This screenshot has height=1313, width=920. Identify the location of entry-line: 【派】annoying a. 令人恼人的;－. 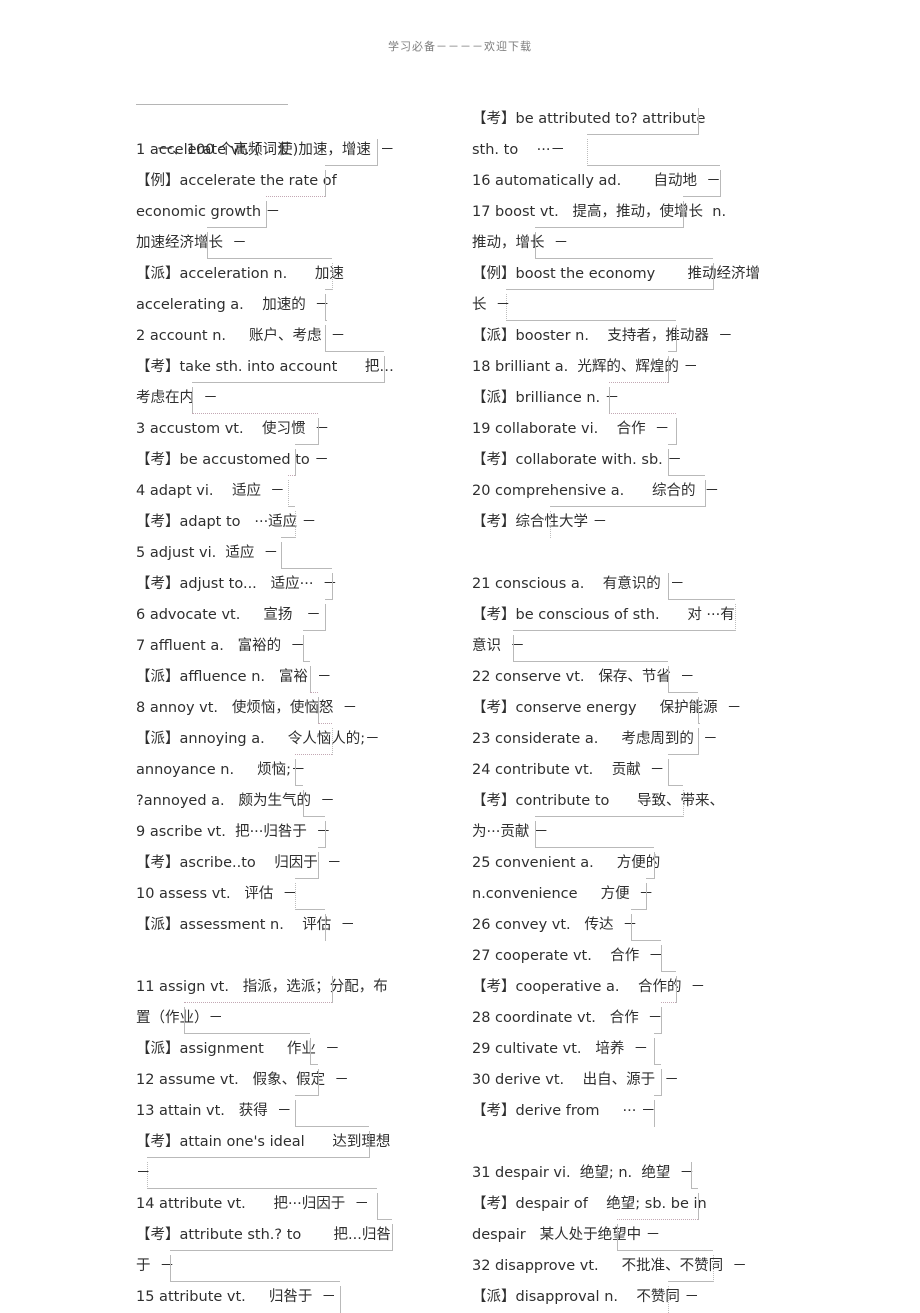
(270, 739).